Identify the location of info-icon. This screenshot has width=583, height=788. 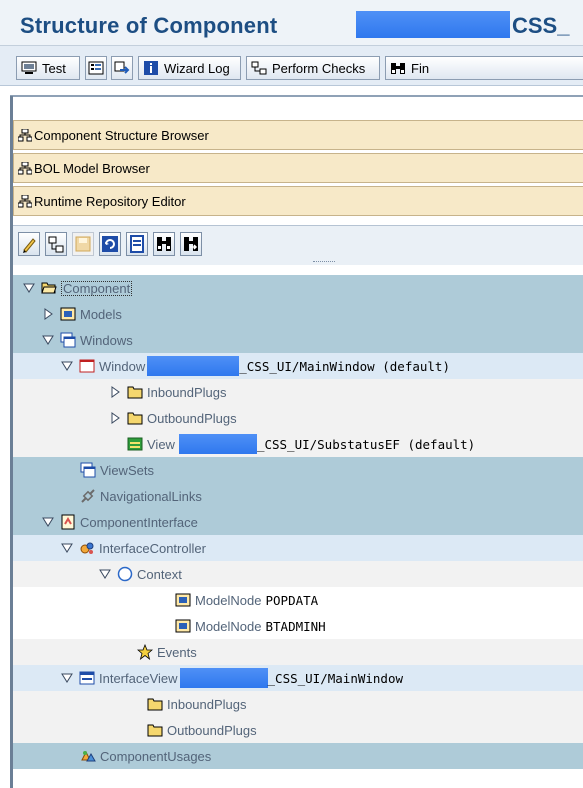
(151, 68).